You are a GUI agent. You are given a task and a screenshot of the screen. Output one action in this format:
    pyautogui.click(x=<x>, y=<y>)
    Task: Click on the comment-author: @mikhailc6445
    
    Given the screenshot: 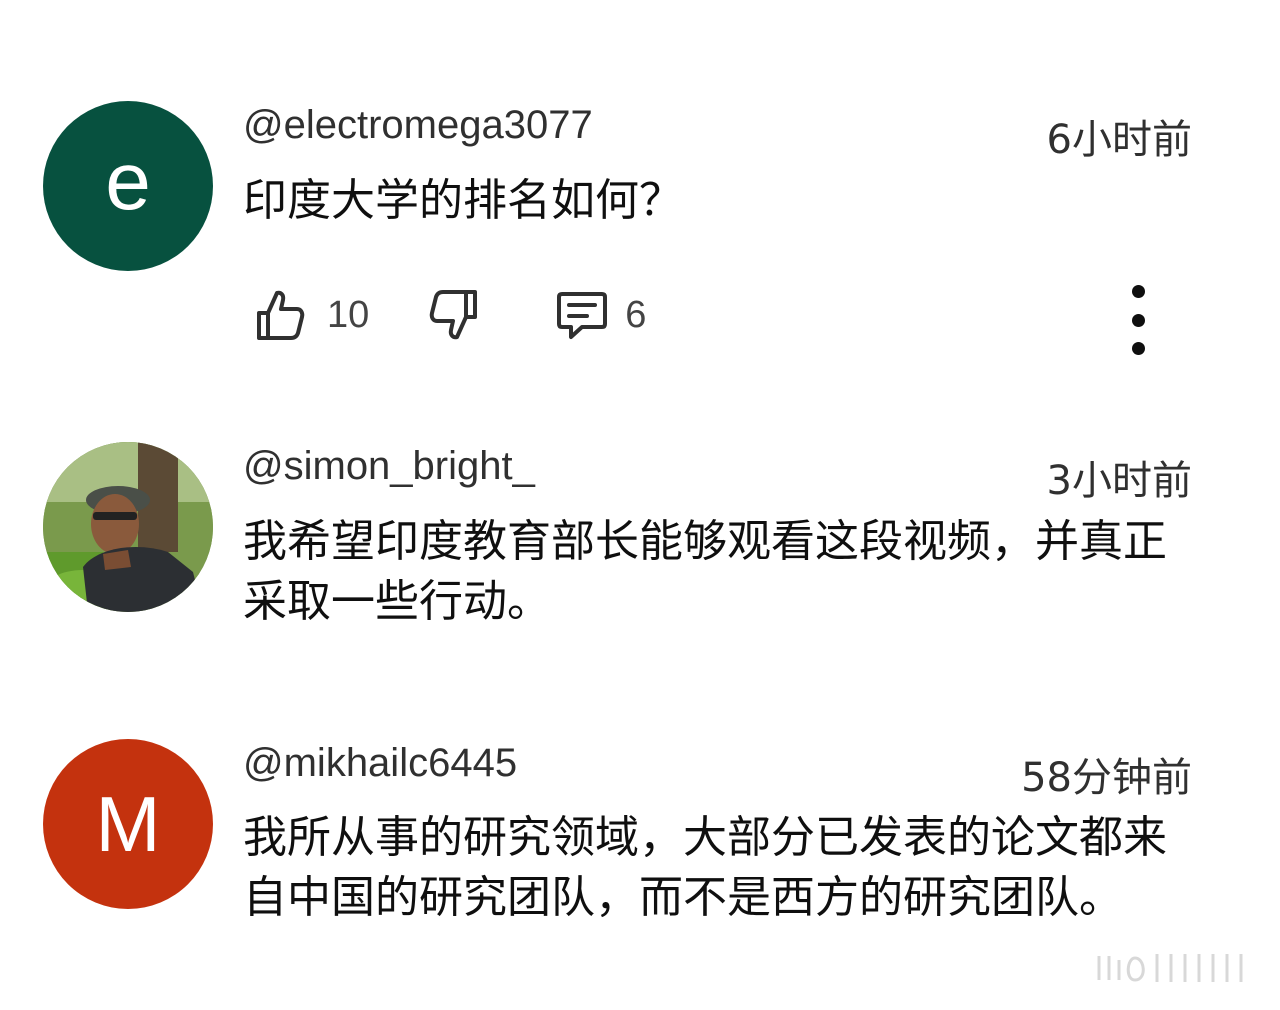 What is the action you would take?
    pyautogui.click(x=380, y=763)
    